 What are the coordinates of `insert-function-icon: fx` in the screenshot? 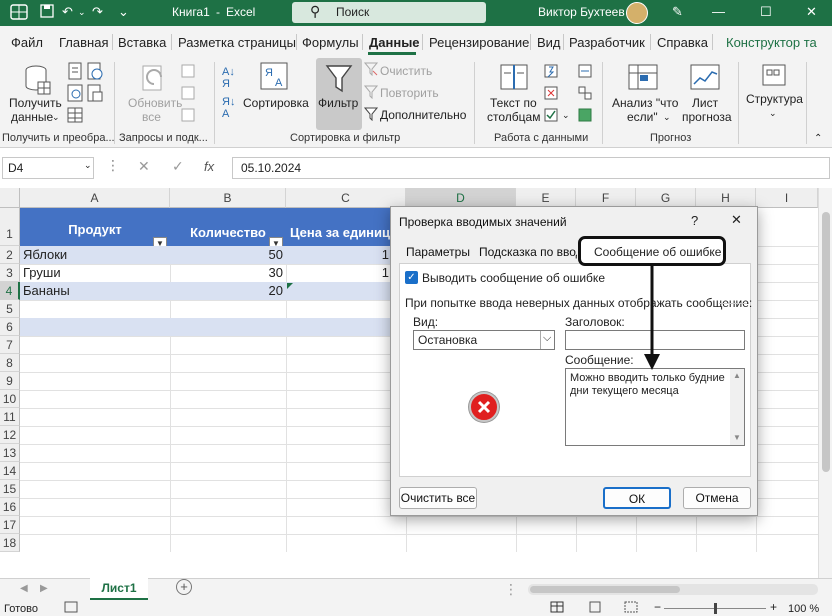 It's located at (209, 166).